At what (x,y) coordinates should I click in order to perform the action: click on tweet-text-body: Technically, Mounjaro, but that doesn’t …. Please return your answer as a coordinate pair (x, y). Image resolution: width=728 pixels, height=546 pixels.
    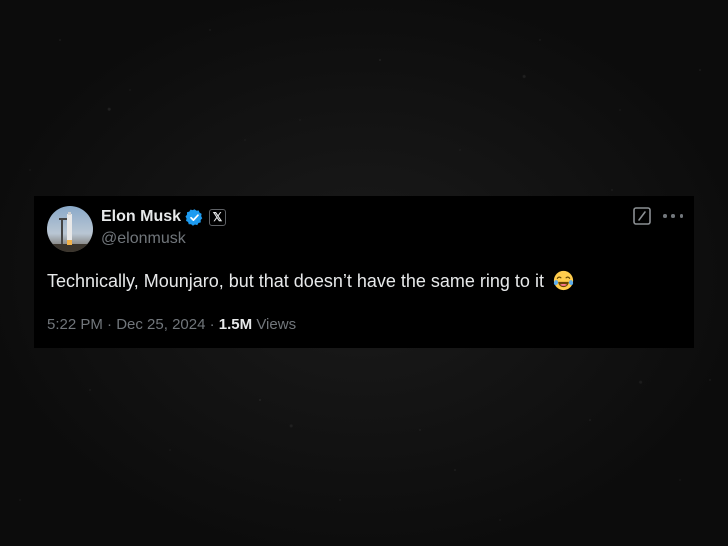
    Looking at the image, I should click on (295, 281).